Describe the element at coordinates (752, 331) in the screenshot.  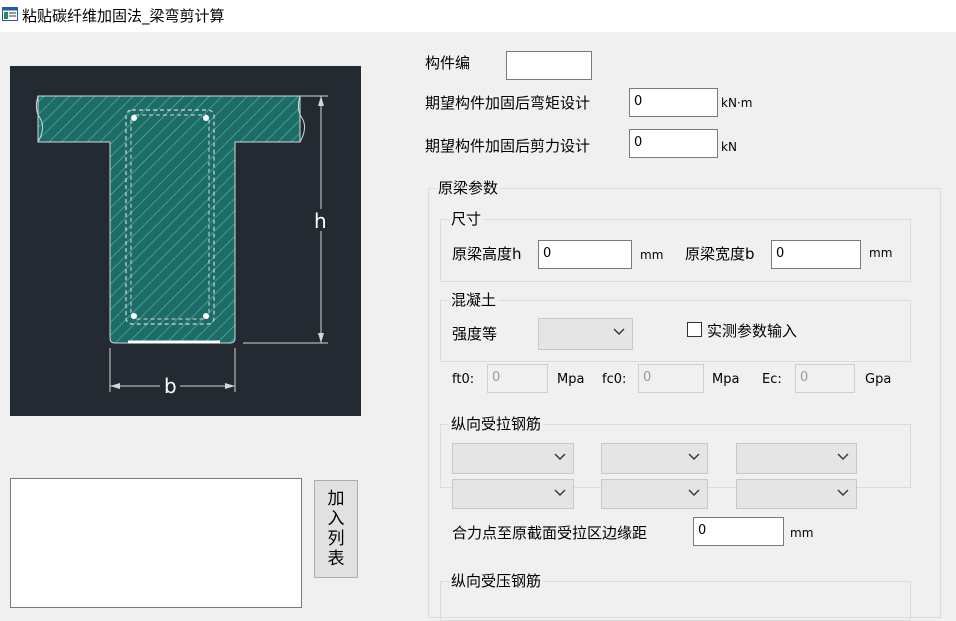
I see `measured-params-label: 实测参数输入` at that location.